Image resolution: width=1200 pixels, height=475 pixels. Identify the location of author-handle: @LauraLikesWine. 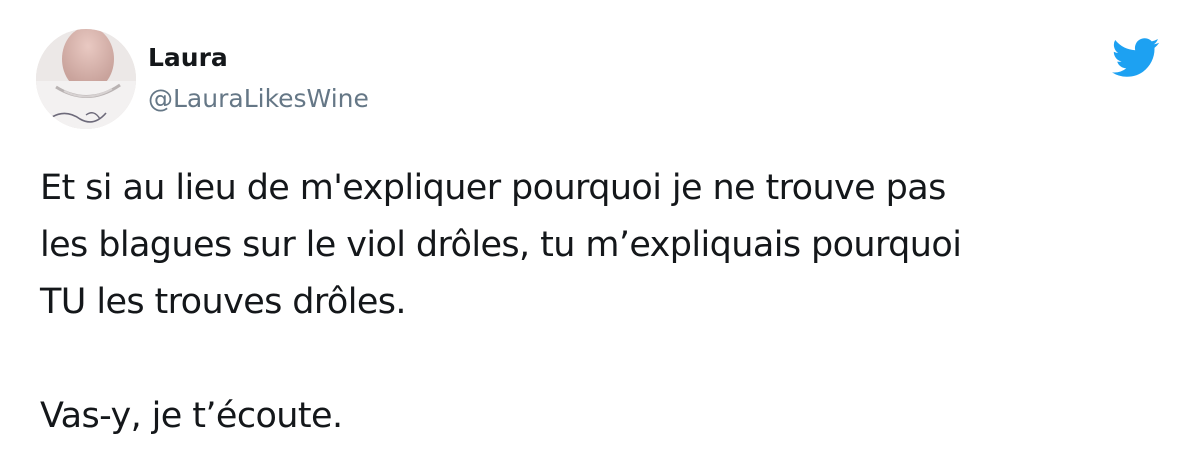
(258, 99).